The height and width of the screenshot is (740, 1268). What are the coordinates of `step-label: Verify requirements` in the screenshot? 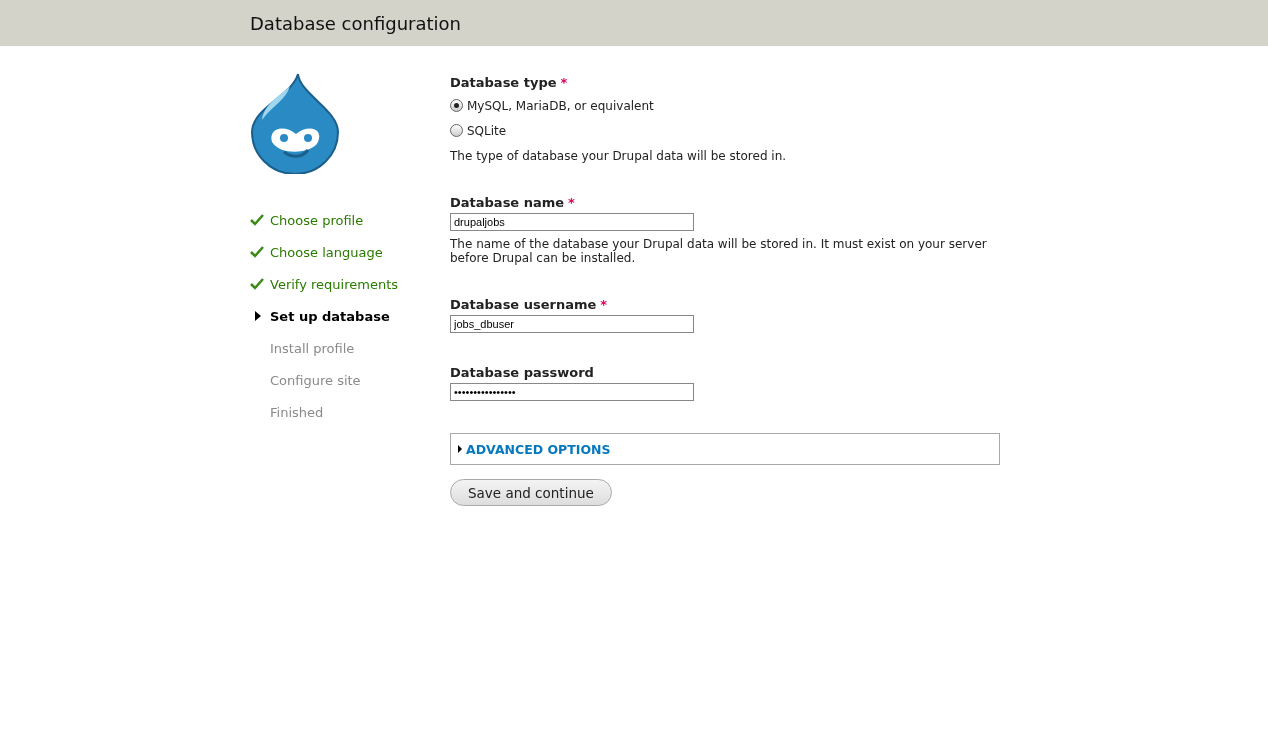 It's located at (334, 284).